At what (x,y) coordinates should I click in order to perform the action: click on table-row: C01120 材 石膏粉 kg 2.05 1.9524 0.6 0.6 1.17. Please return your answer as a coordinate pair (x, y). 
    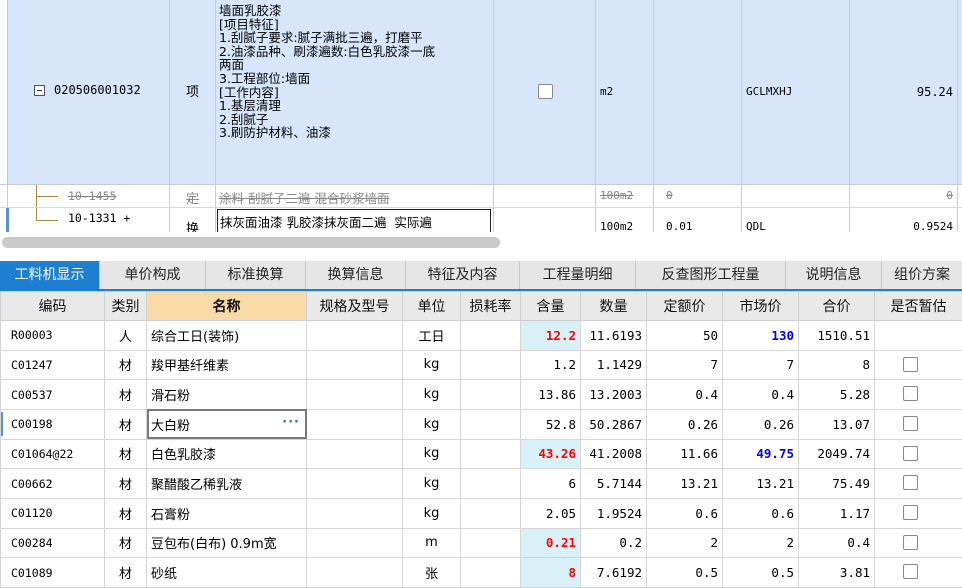
    Looking at the image, I should click on (481, 513).